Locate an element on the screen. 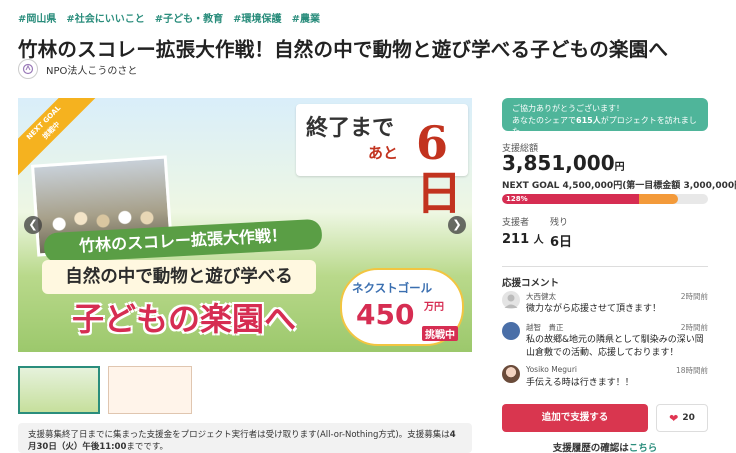 The width and height of the screenshot is (736, 453). project-title: 竹林のスコレー拡張大作戦！自然の中で動物と遊び学べる子どもの楽園へ is located at coordinates (343, 49).